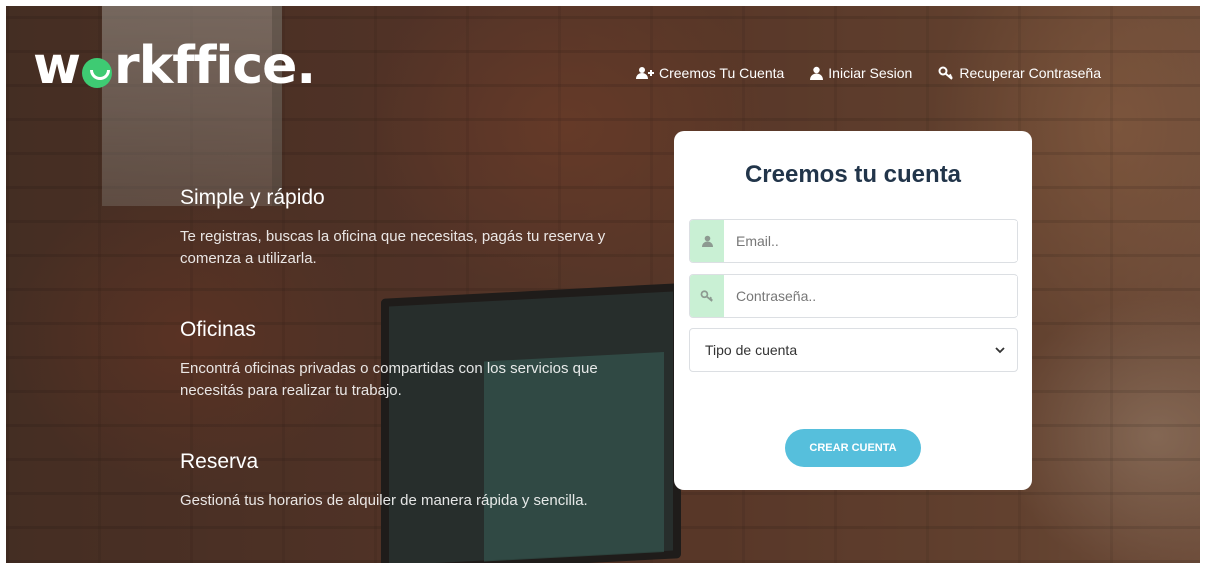 The image size is (1206, 569). I want to click on feature-title: Oficinas, so click(218, 329).